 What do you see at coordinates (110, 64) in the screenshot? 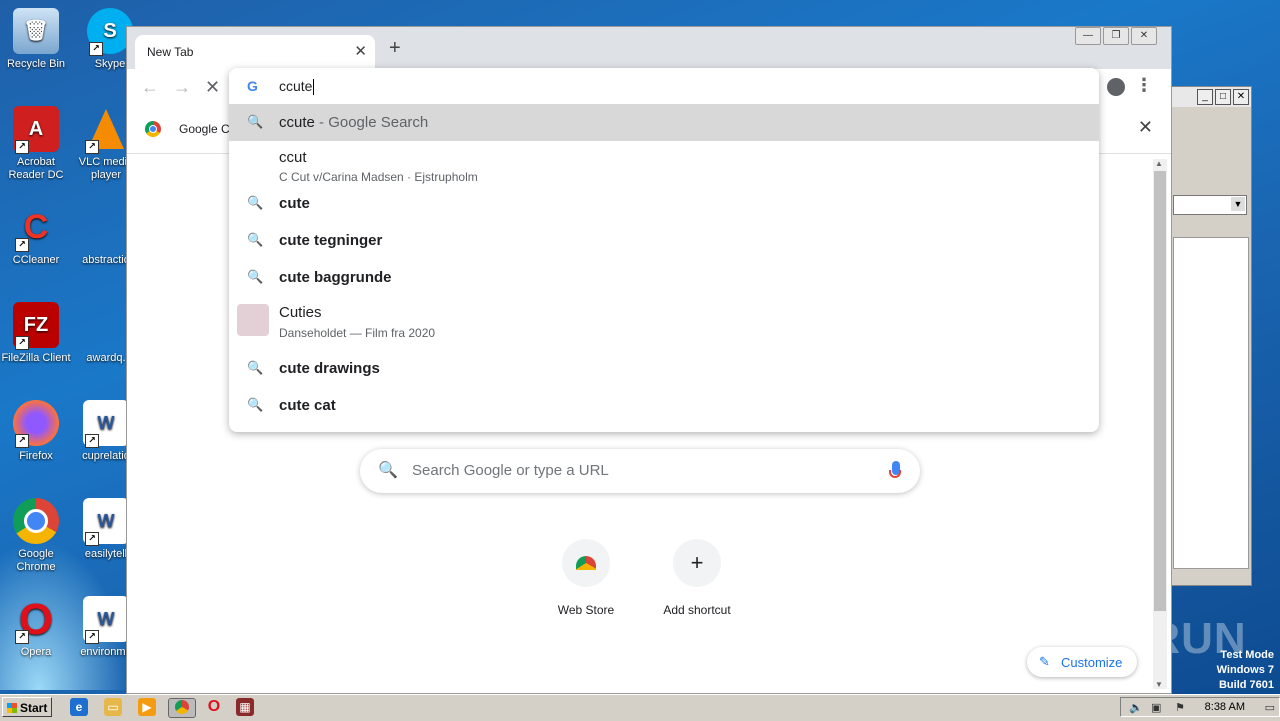
I see `desktop-icon-label: Skype` at bounding box center [110, 64].